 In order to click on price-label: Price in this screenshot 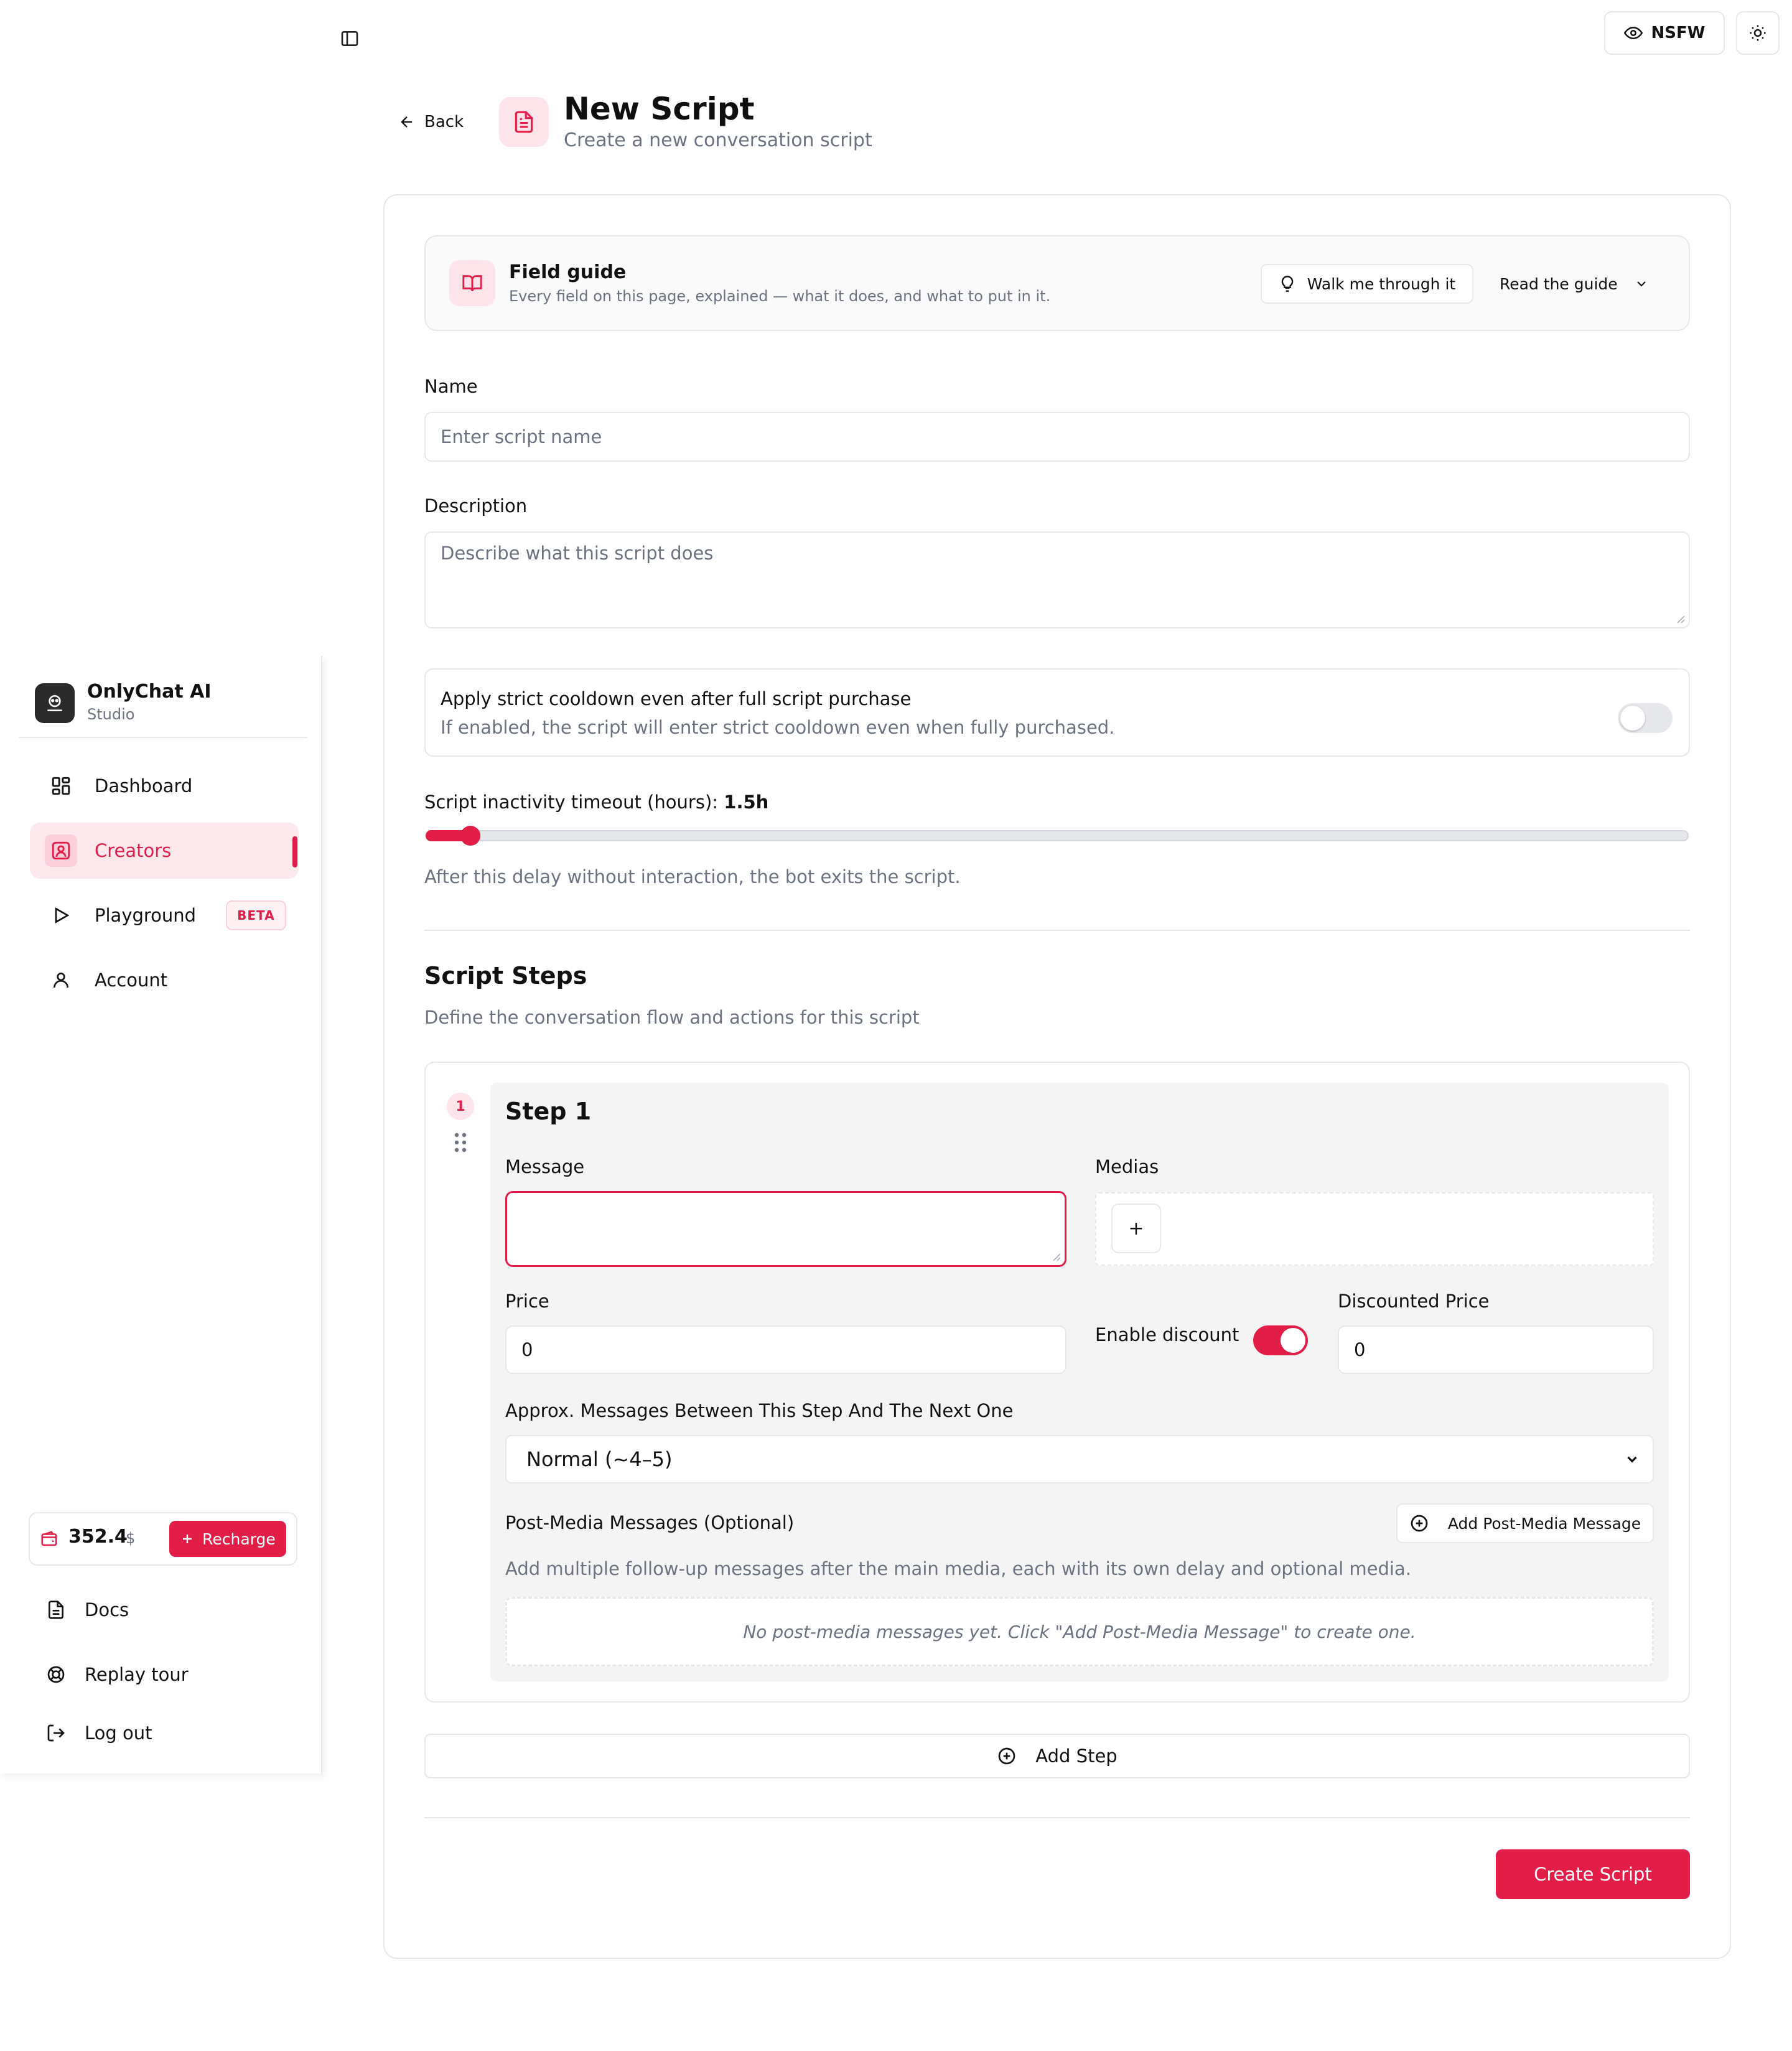, I will do `click(527, 1301)`.